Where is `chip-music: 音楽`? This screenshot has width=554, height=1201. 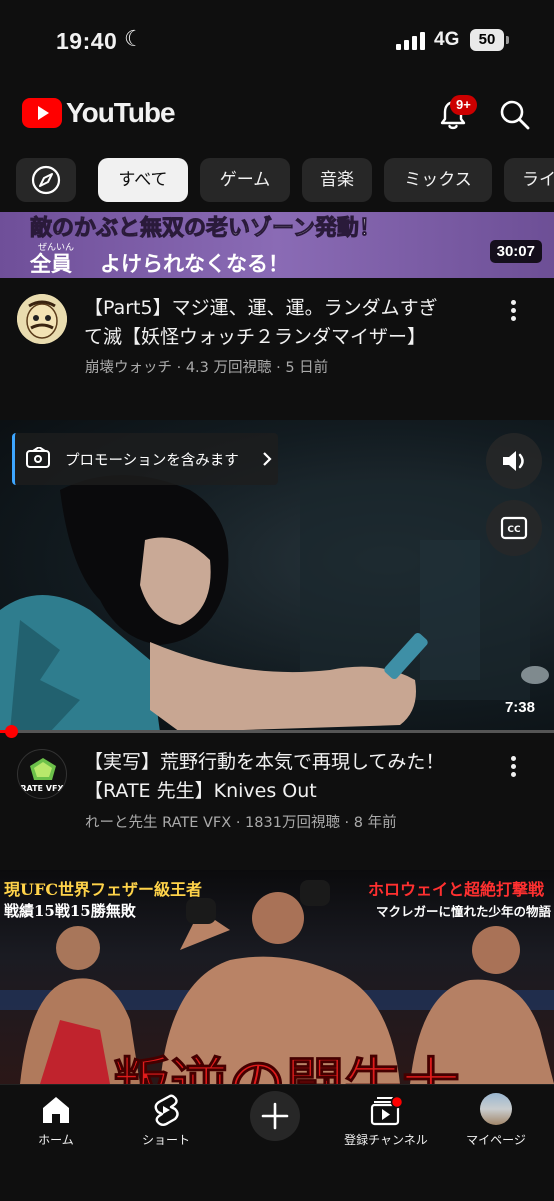 chip-music: 音楽 is located at coordinates (337, 180).